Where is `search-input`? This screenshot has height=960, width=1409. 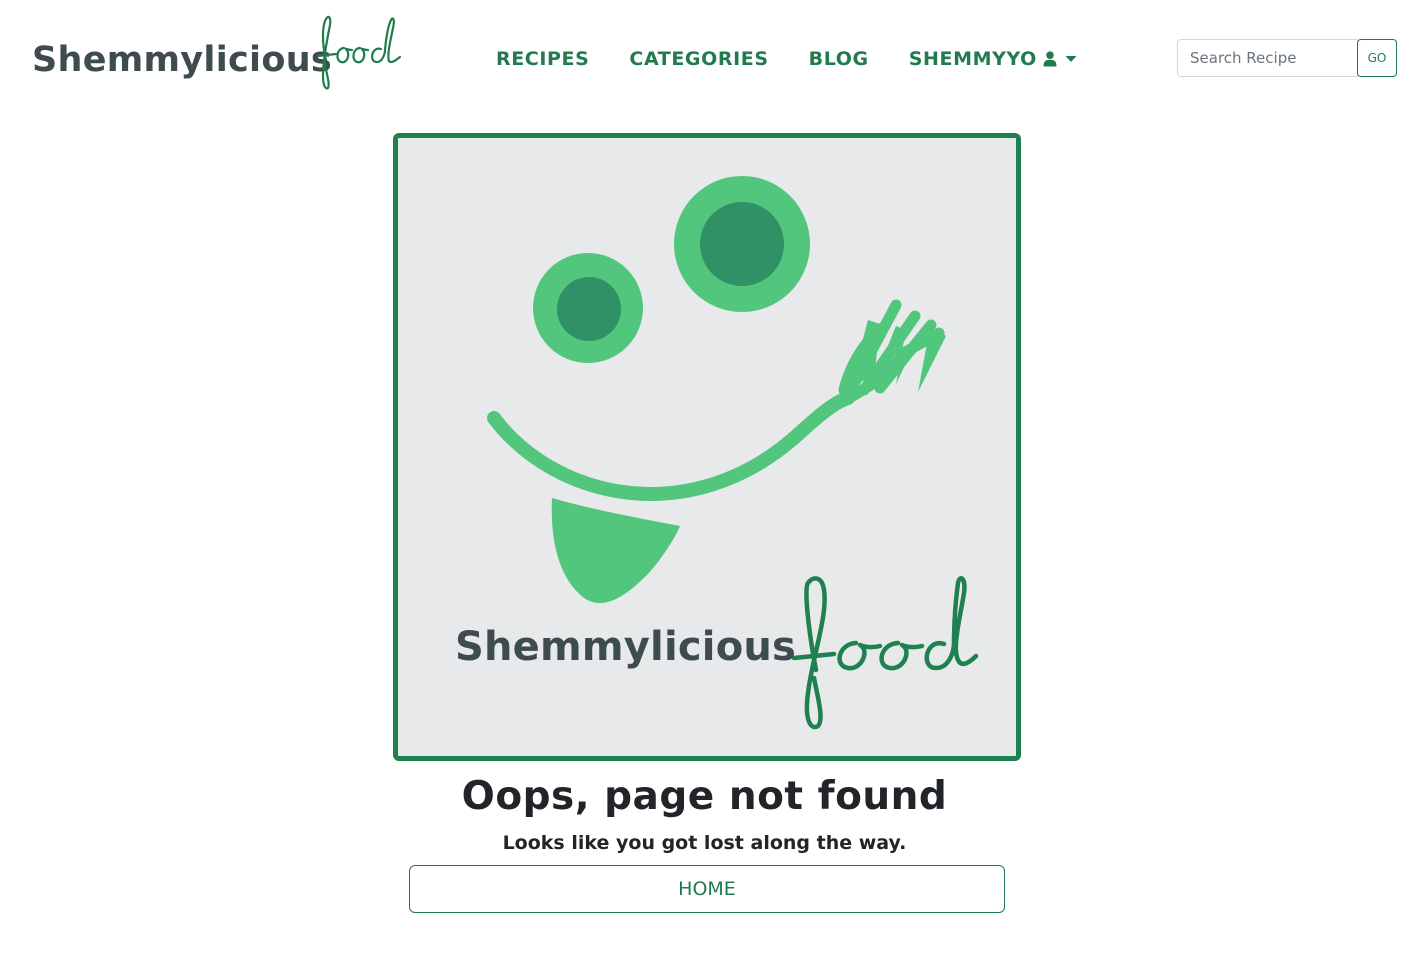 search-input is located at coordinates (1267, 58).